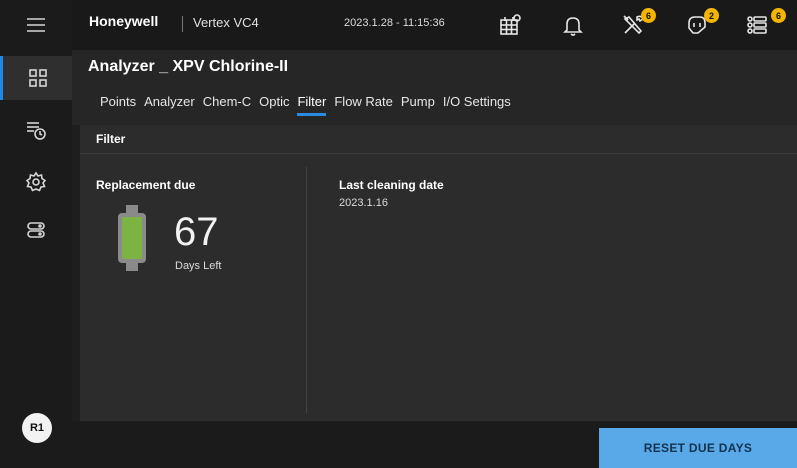 The width and height of the screenshot is (797, 468). What do you see at coordinates (111, 139) in the screenshot?
I see `card-title: Filter` at bounding box center [111, 139].